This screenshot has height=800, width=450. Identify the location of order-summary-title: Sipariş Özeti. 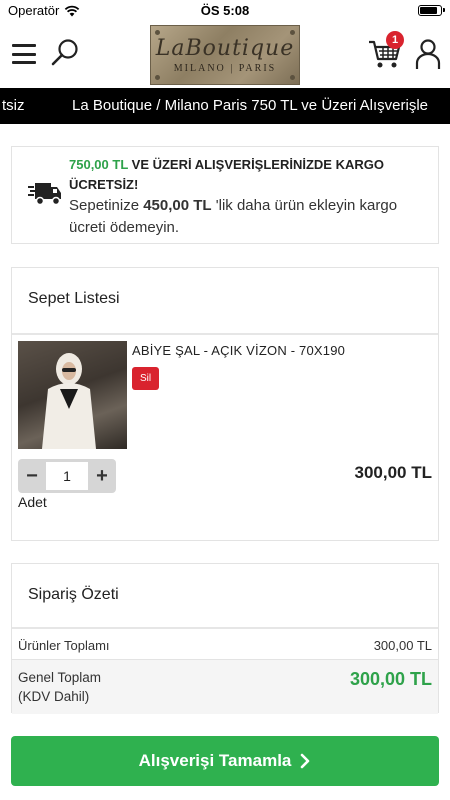
(73, 594).